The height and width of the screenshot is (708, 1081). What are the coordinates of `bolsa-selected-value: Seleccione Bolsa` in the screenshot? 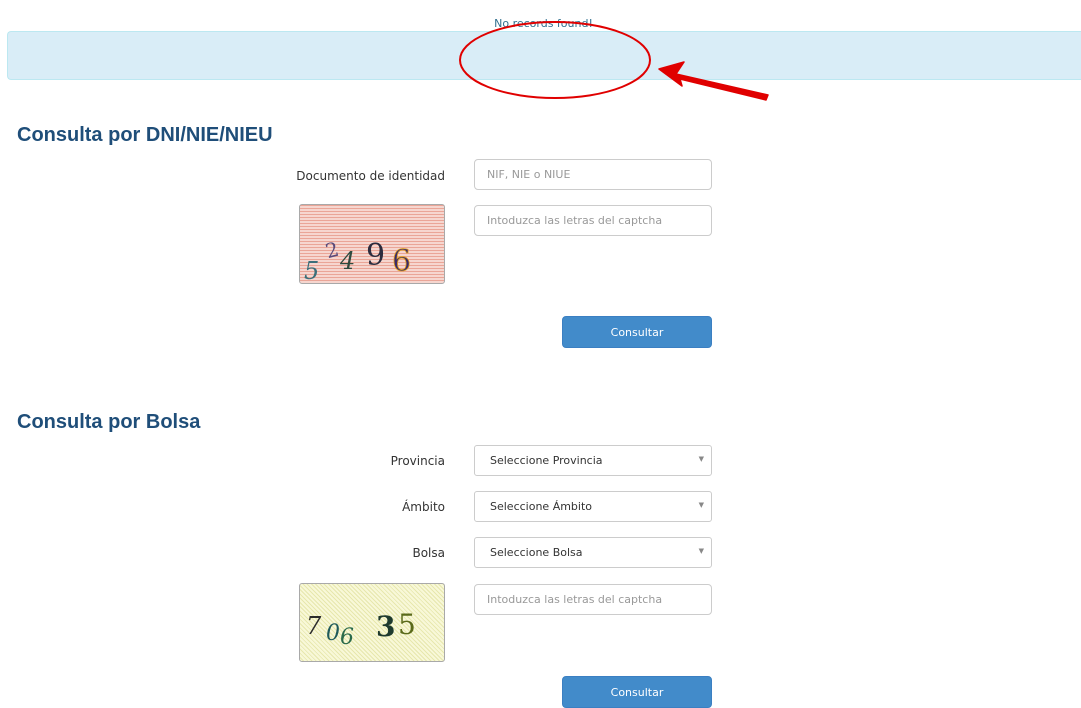 It's located at (536, 552).